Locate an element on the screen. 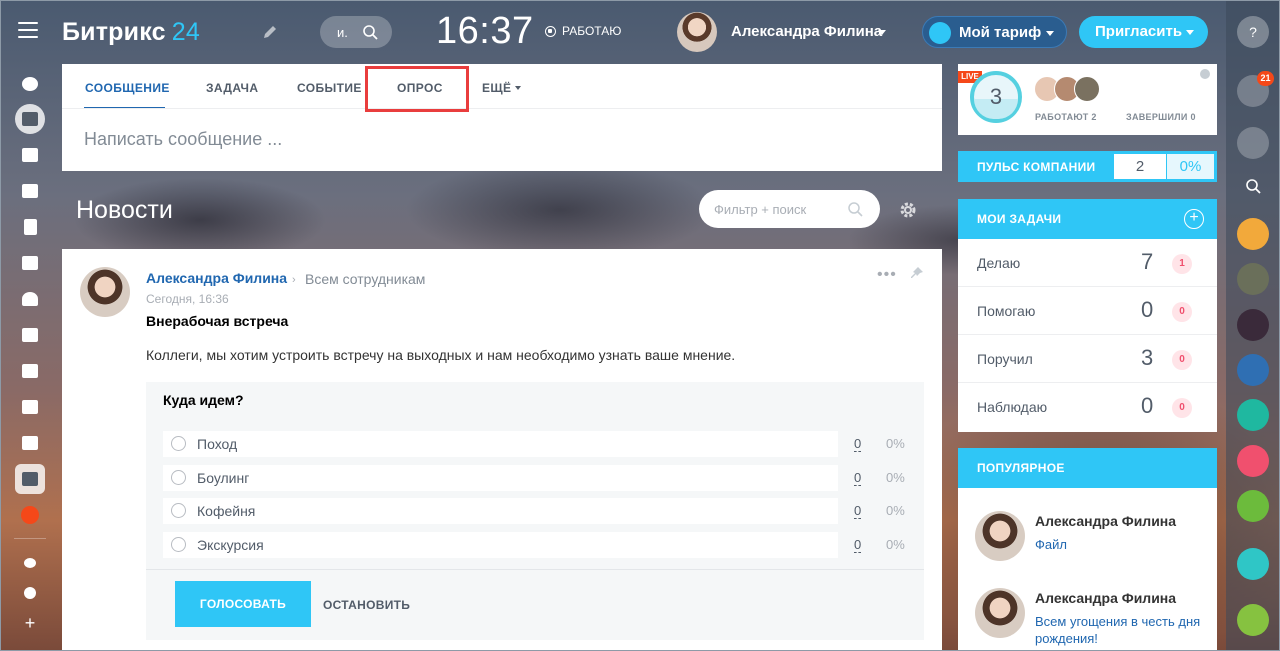  sidebar-item-drive is located at coordinates (30, 263).